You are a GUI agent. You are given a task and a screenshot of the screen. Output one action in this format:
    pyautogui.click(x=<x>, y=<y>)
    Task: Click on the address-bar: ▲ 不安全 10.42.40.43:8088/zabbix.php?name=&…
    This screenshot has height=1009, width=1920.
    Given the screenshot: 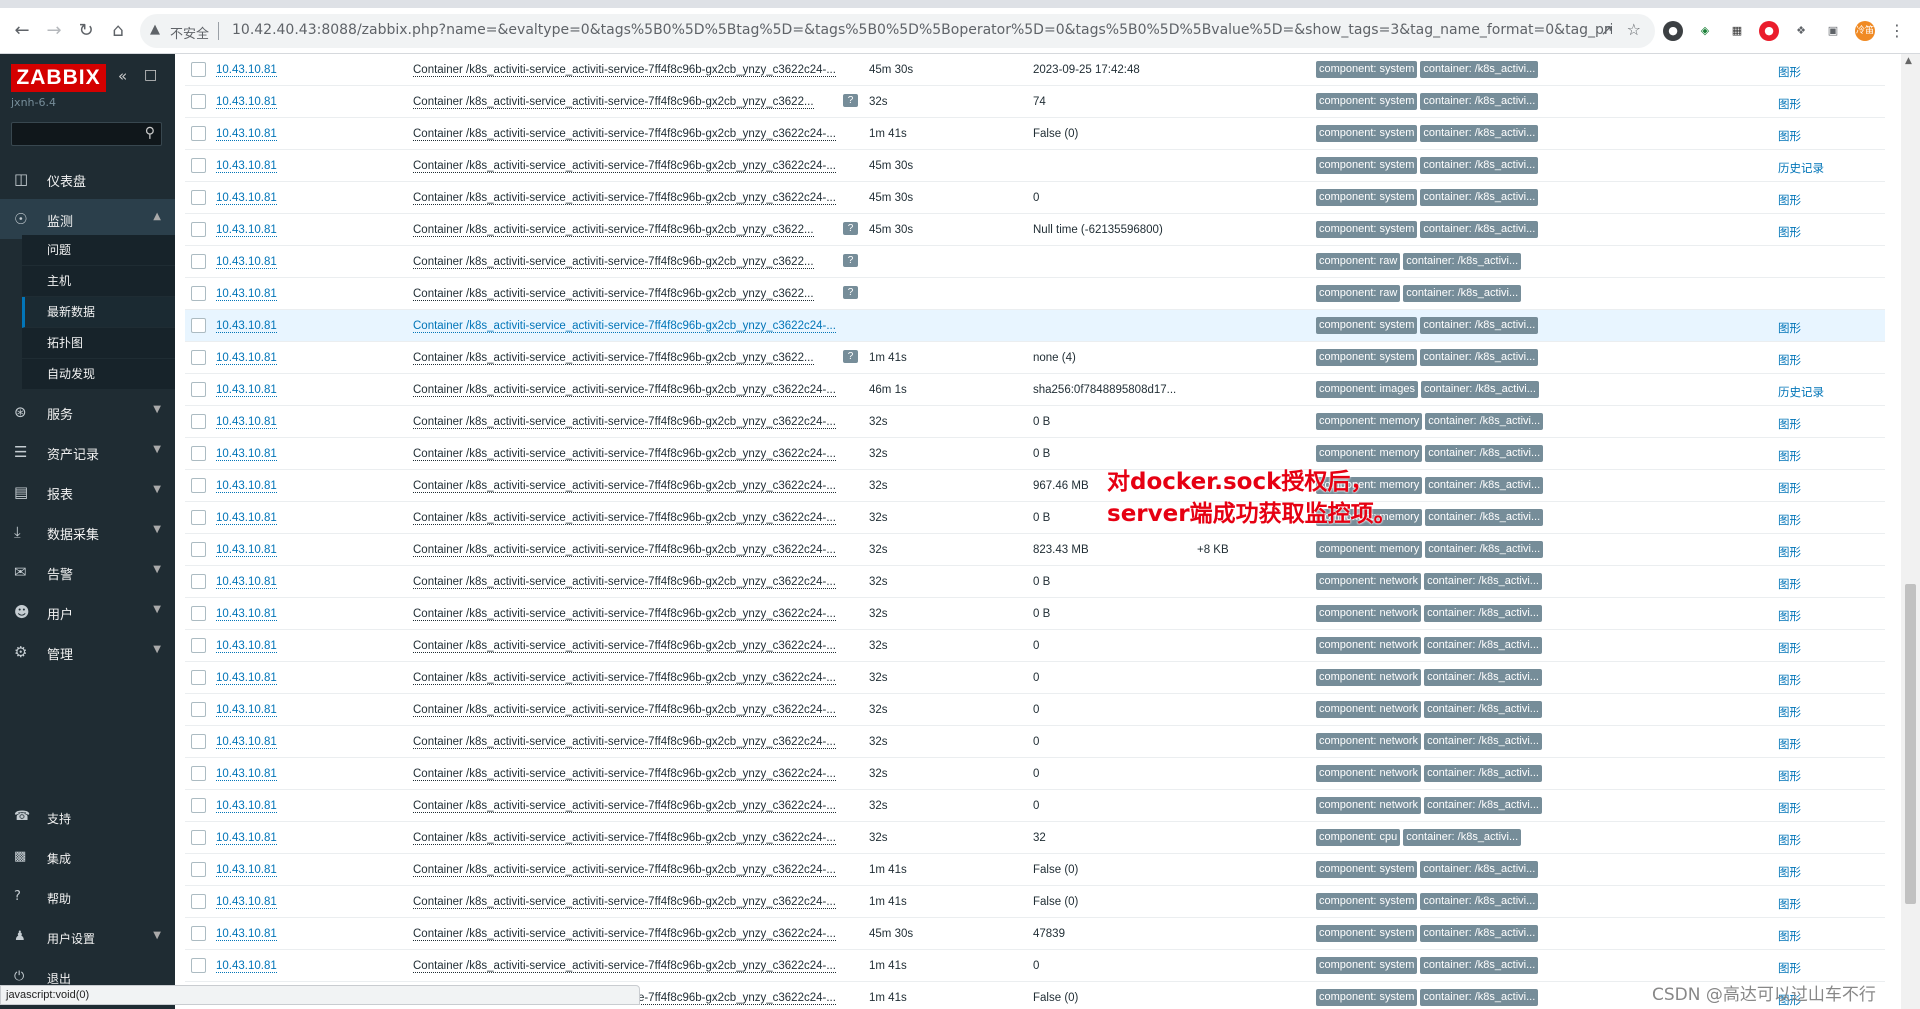 What is the action you would take?
    pyautogui.click(x=897, y=31)
    